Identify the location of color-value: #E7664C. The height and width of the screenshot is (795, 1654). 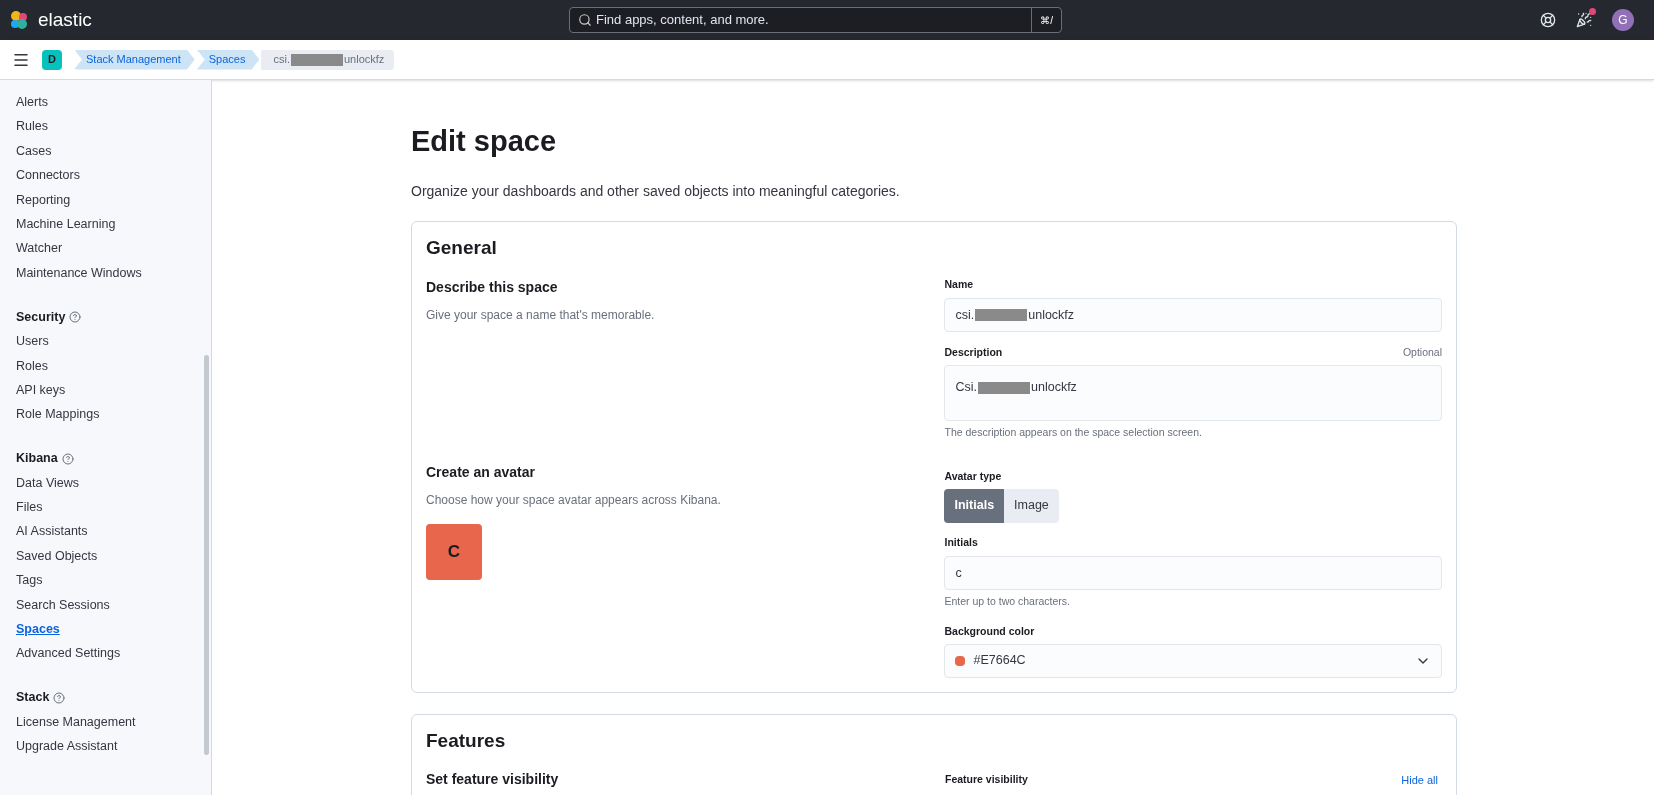
(1000, 661).